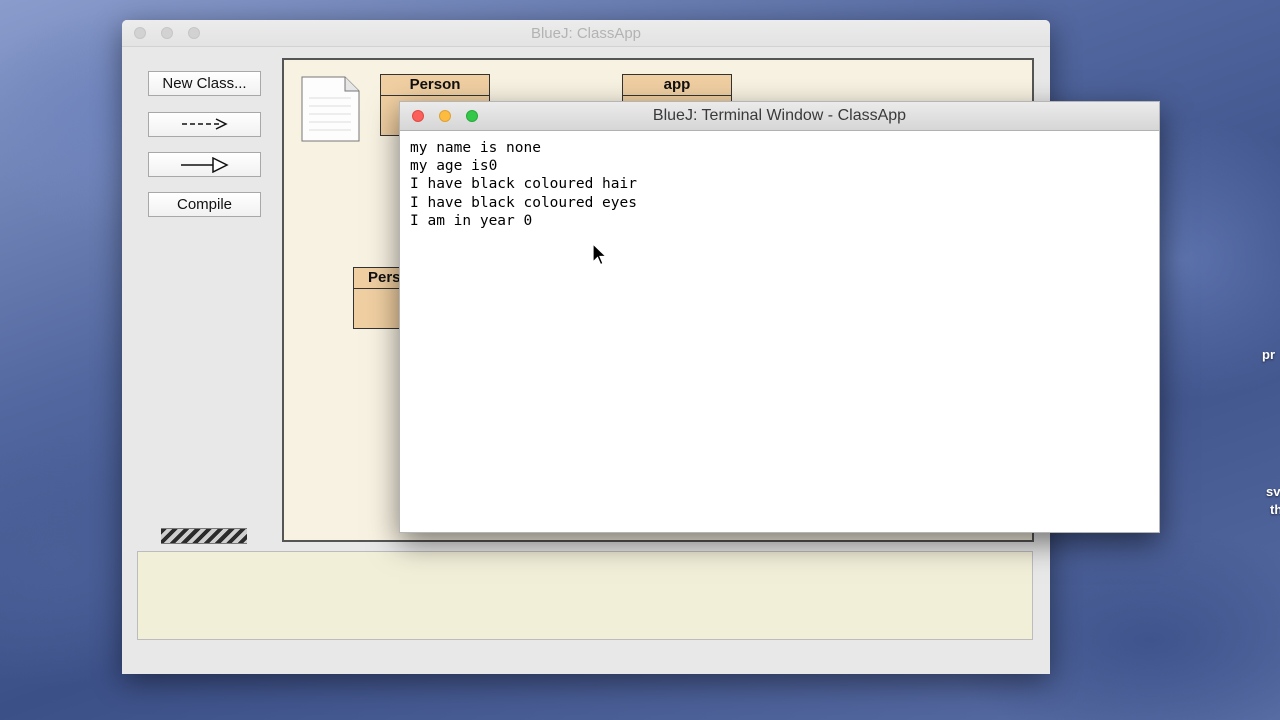 The width and height of the screenshot is (1280, 720). I want to click on desktop-text-fragment: pr, so click(1268, 354).